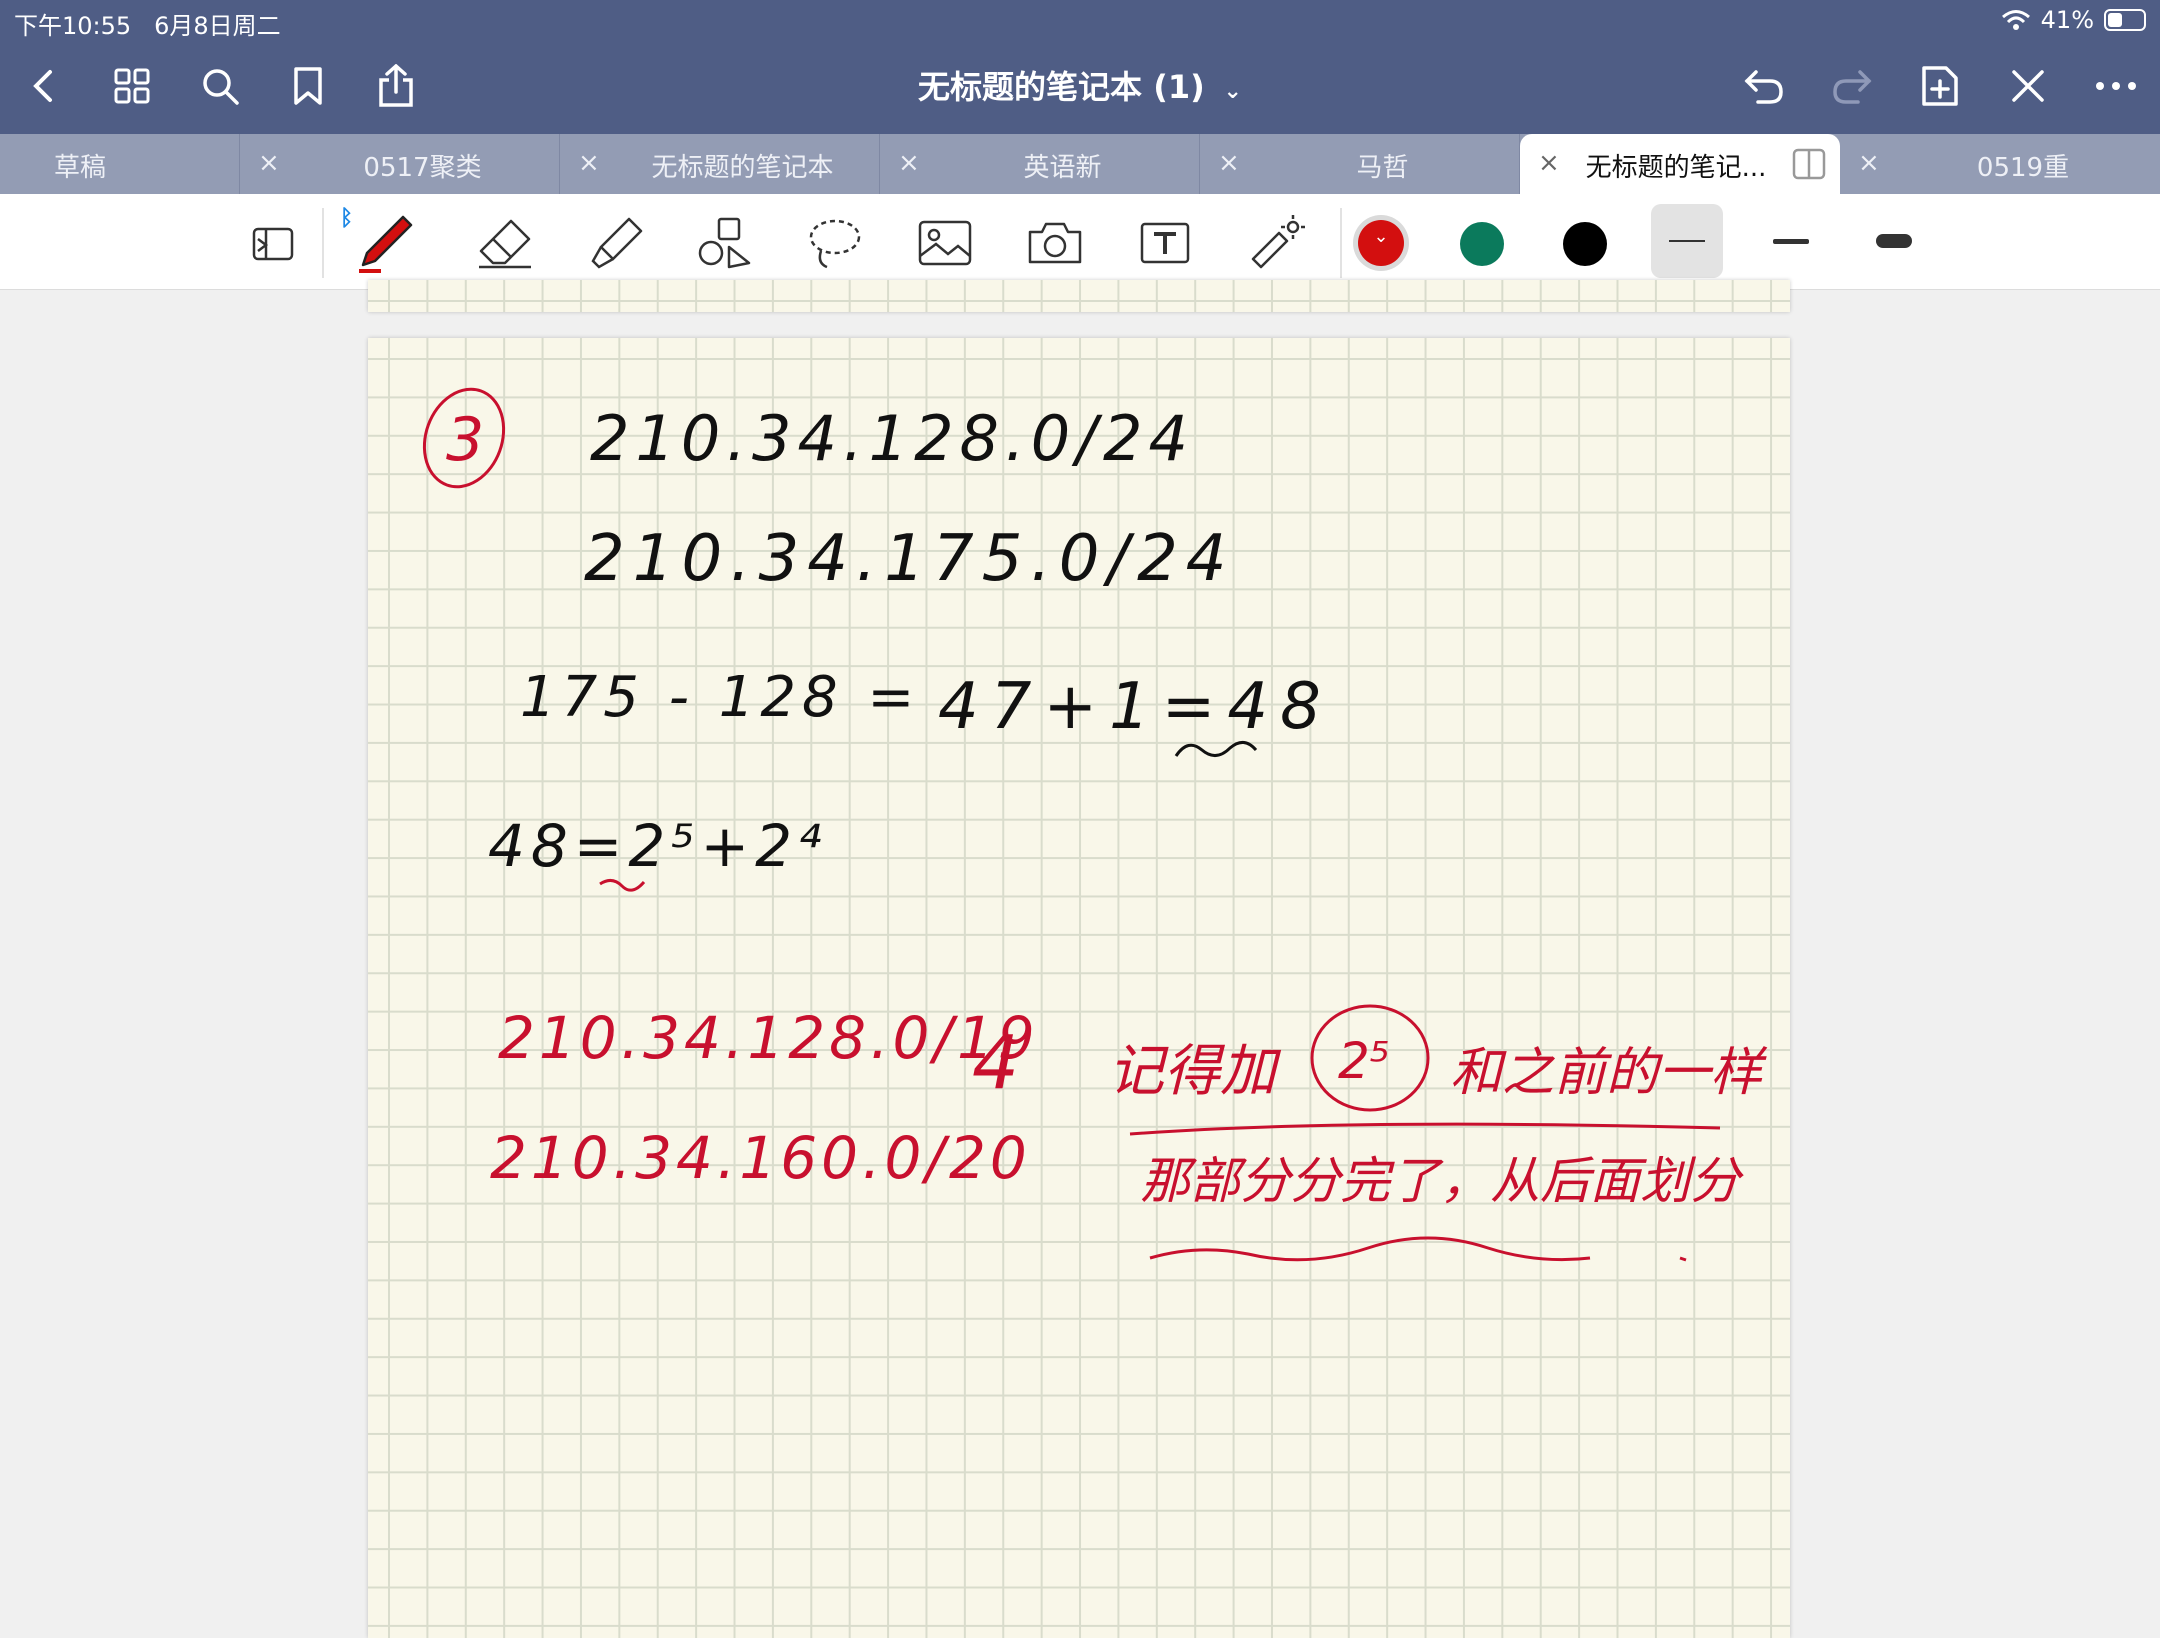  Describe the element at coordinates (1165, 243) in the screenshot. I see `text-icon` at that location.